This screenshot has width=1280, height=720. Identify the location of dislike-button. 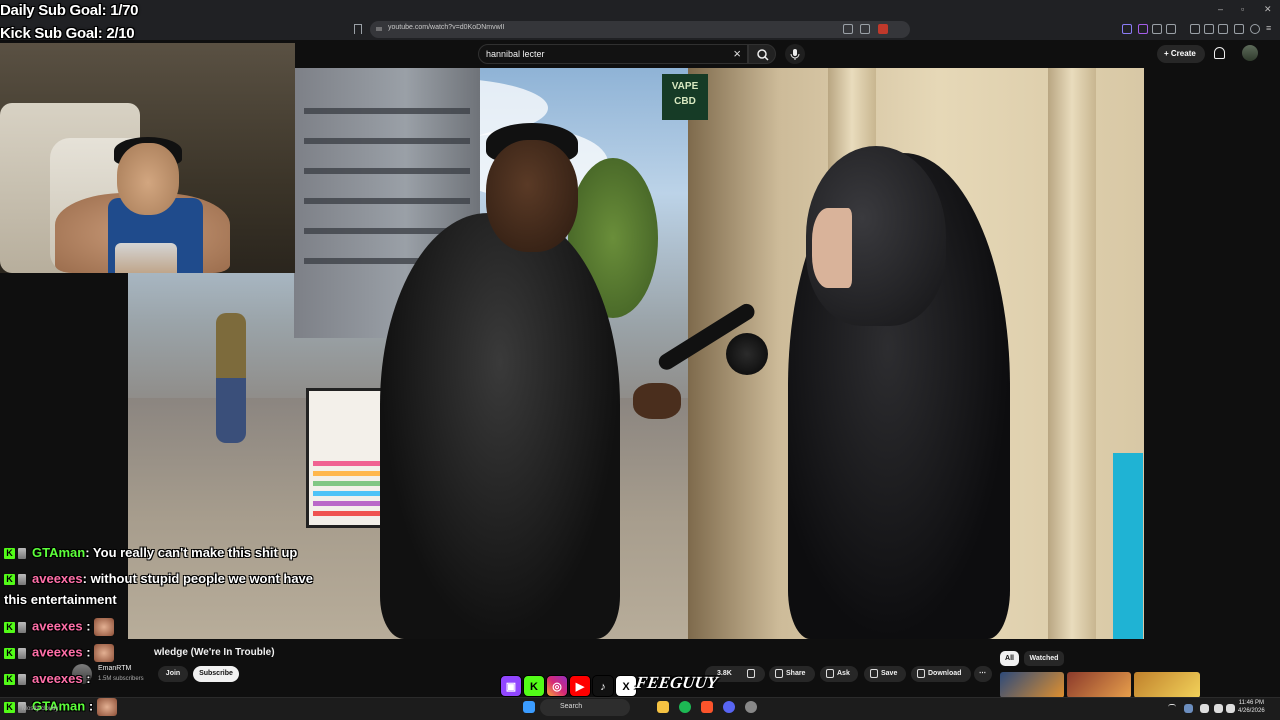
(753, 674).